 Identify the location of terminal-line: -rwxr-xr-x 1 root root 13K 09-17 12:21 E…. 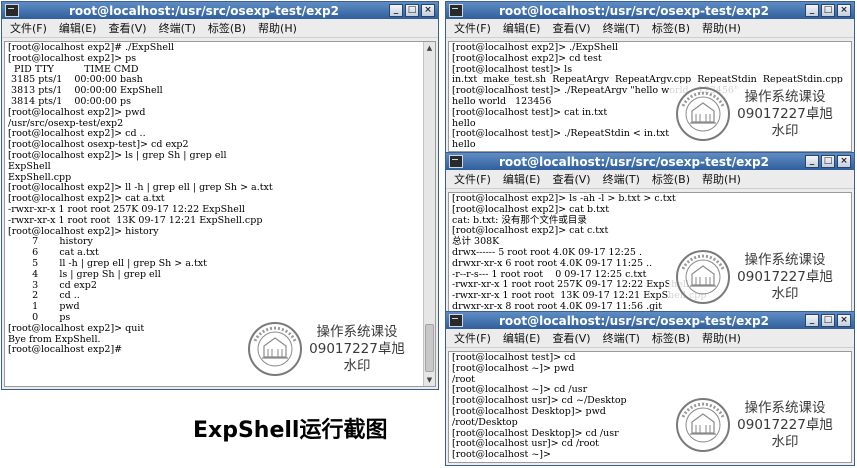
(135, 220).